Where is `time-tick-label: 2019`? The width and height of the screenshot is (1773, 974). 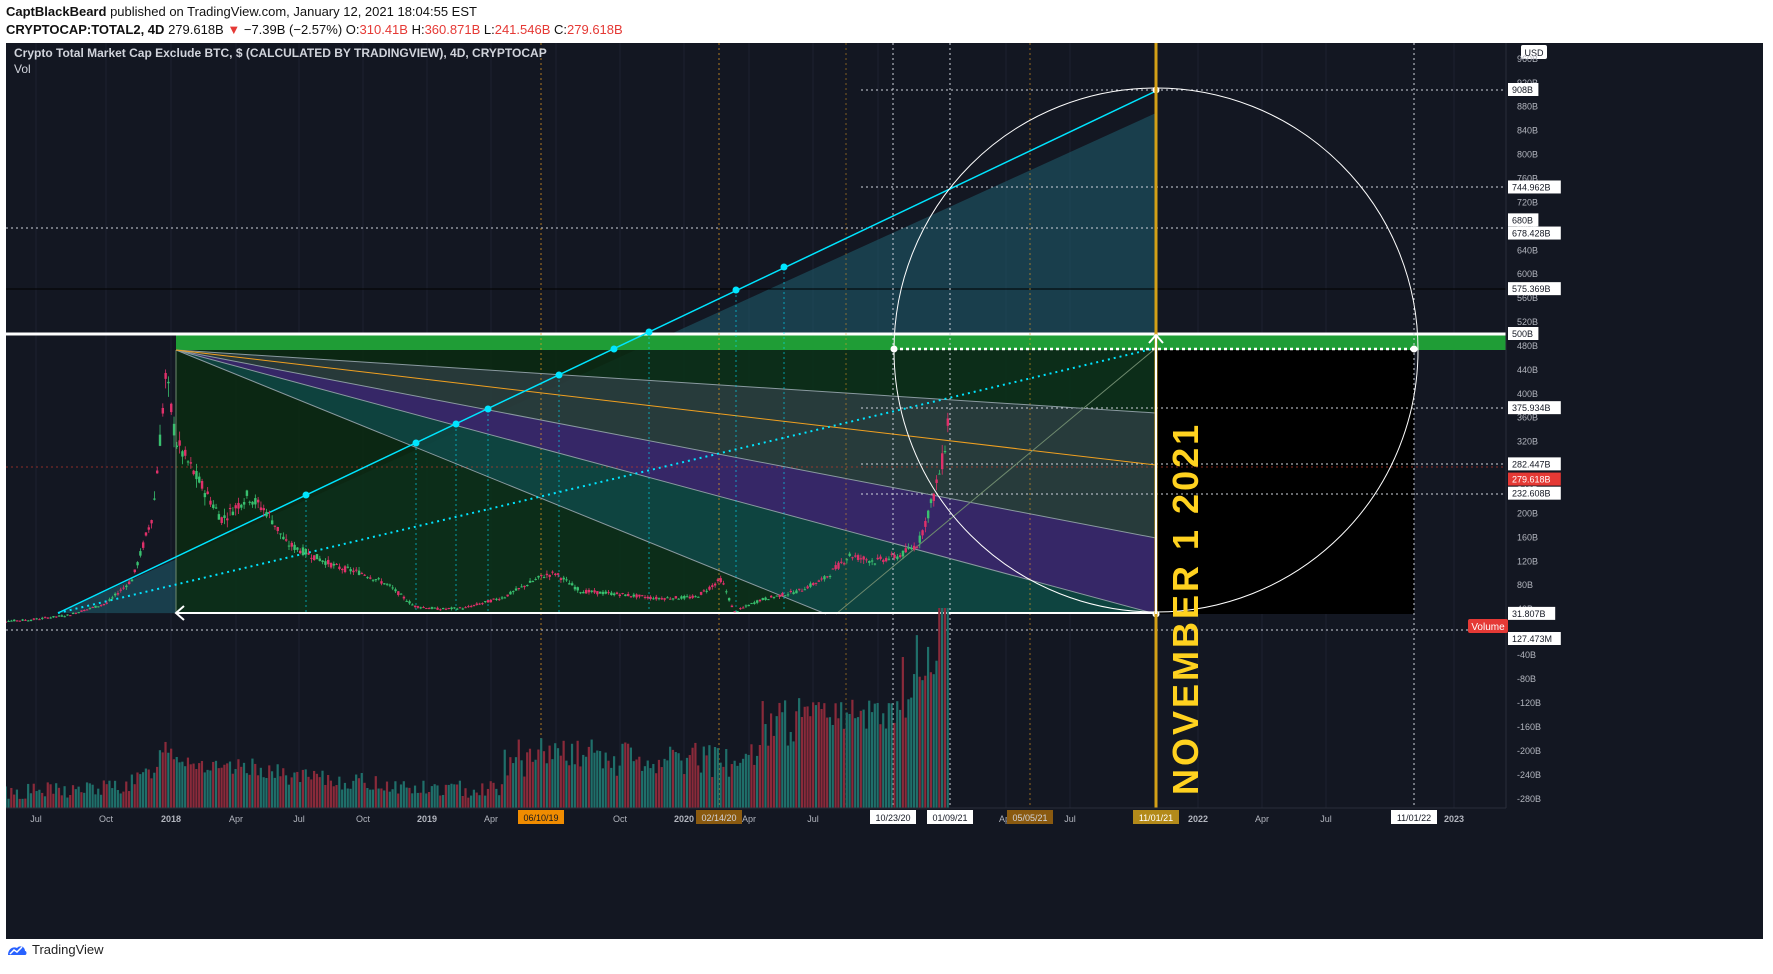
time-tick-label: 2019 is located at coordinates (427, 819).